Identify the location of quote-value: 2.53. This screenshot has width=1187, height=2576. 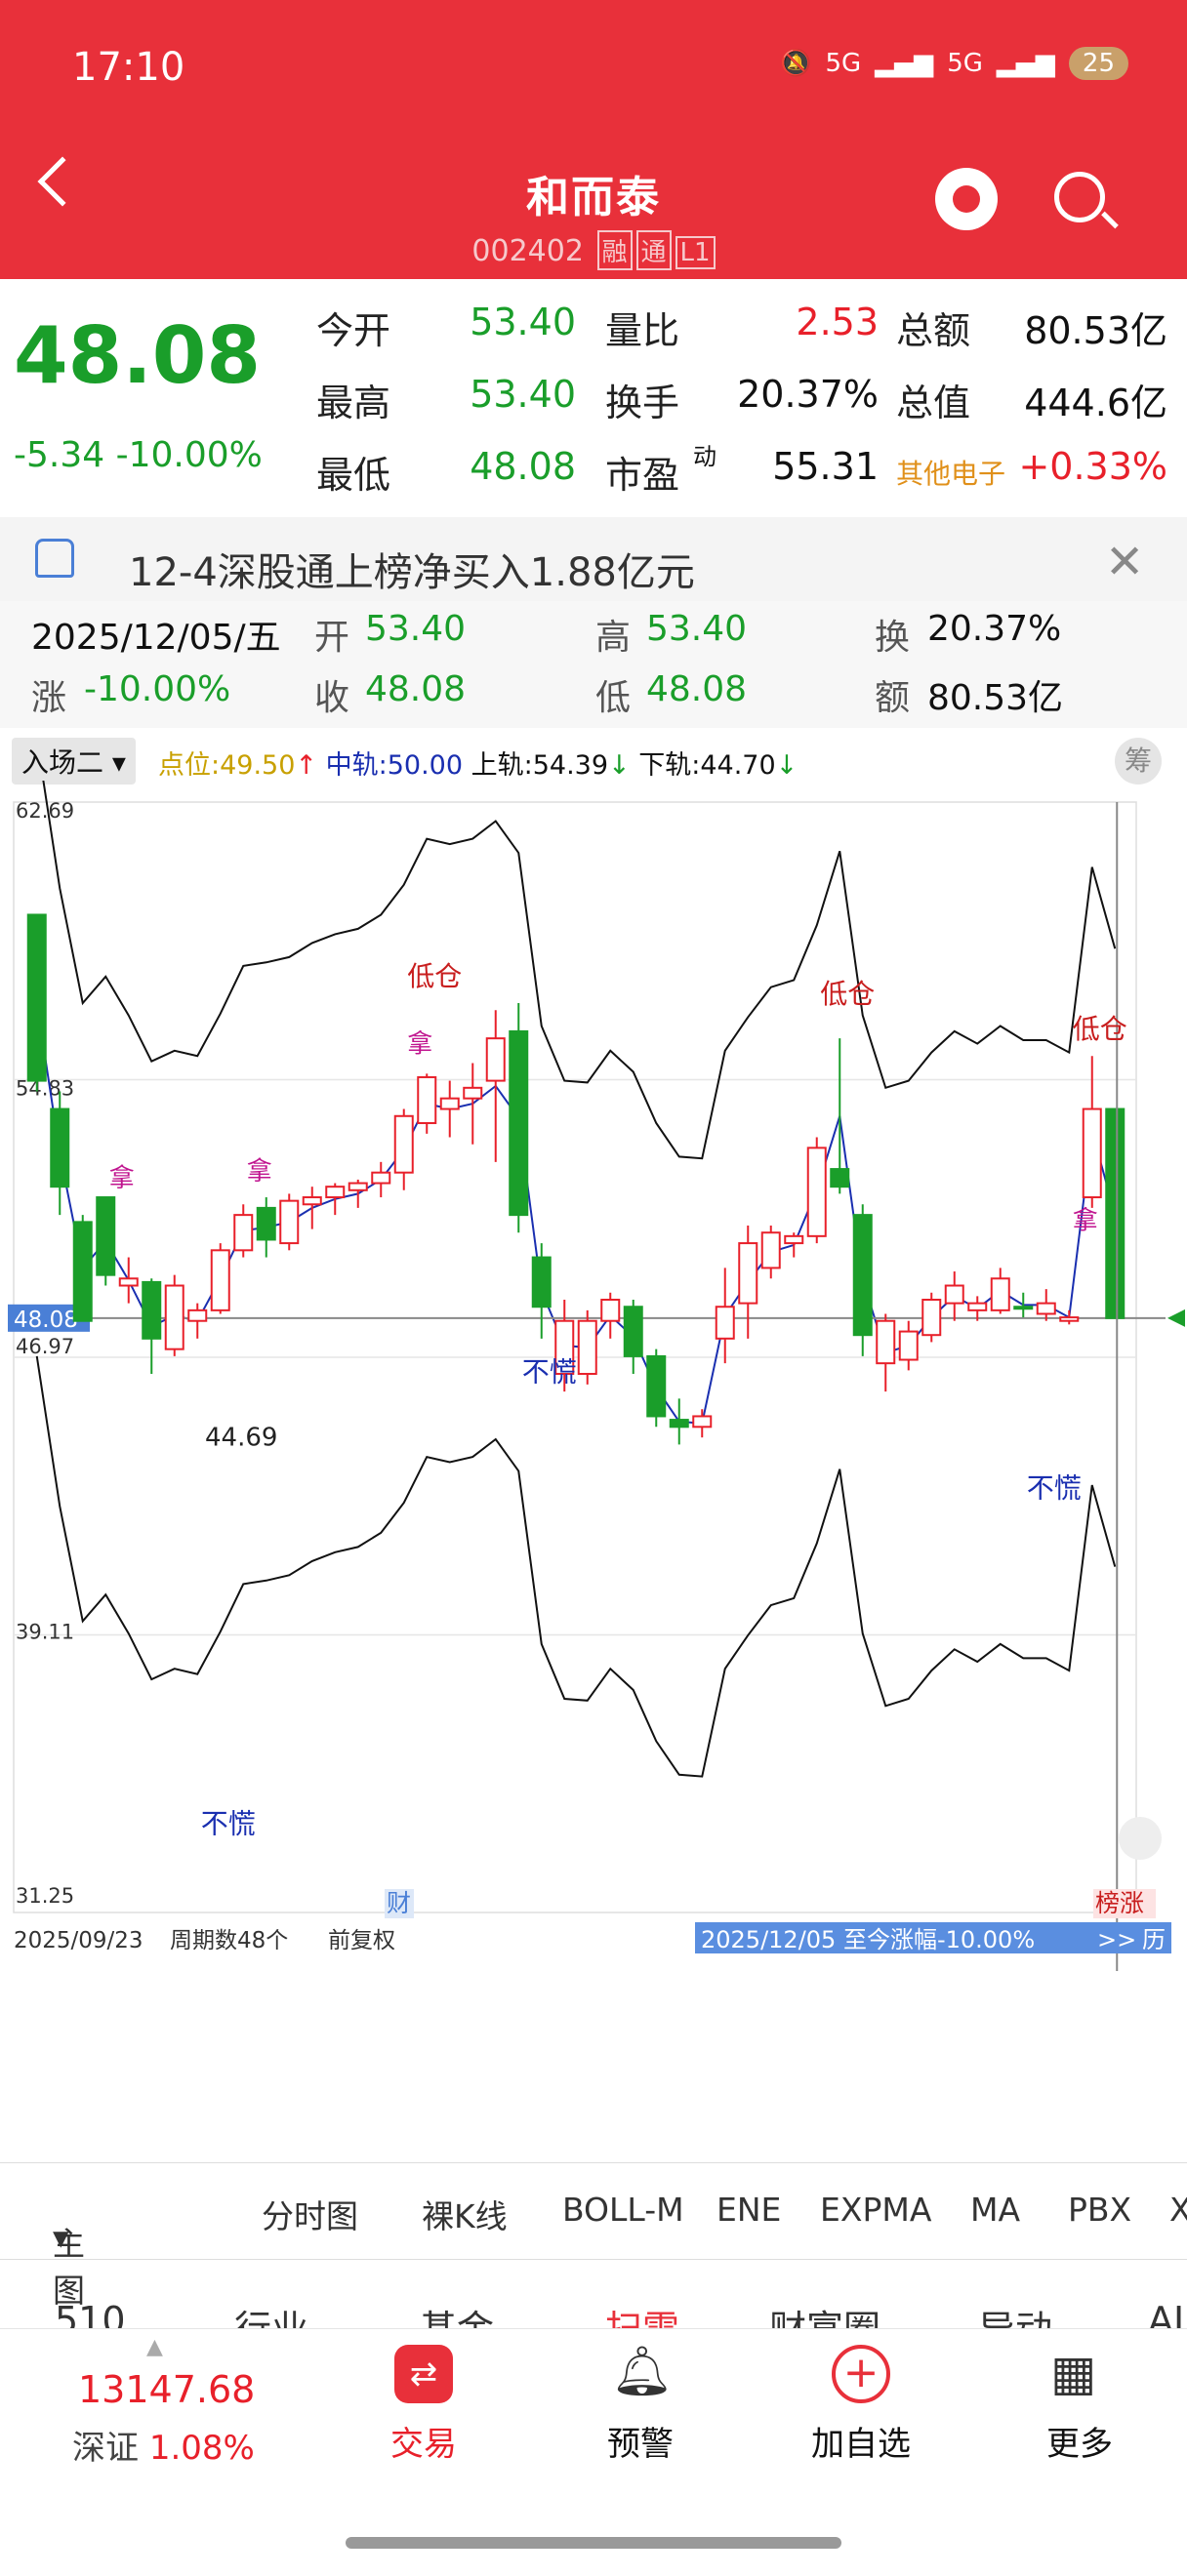
(837, 322).